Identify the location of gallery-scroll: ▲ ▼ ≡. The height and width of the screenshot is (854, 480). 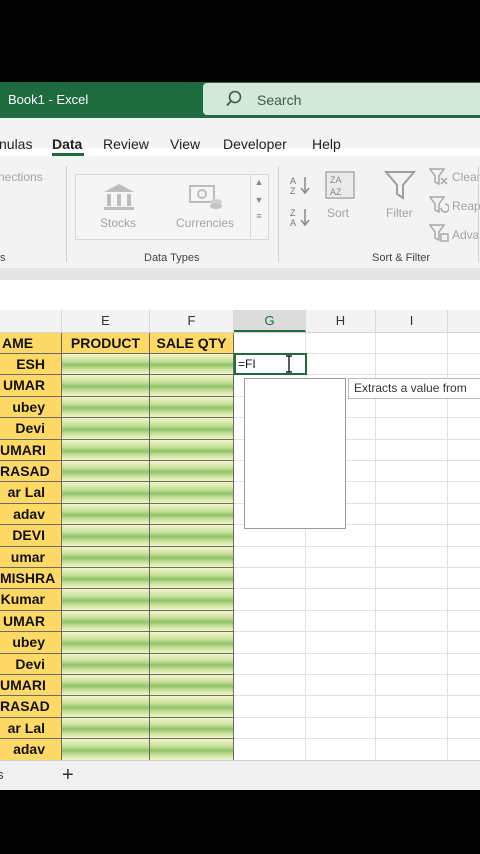
(258, 206).